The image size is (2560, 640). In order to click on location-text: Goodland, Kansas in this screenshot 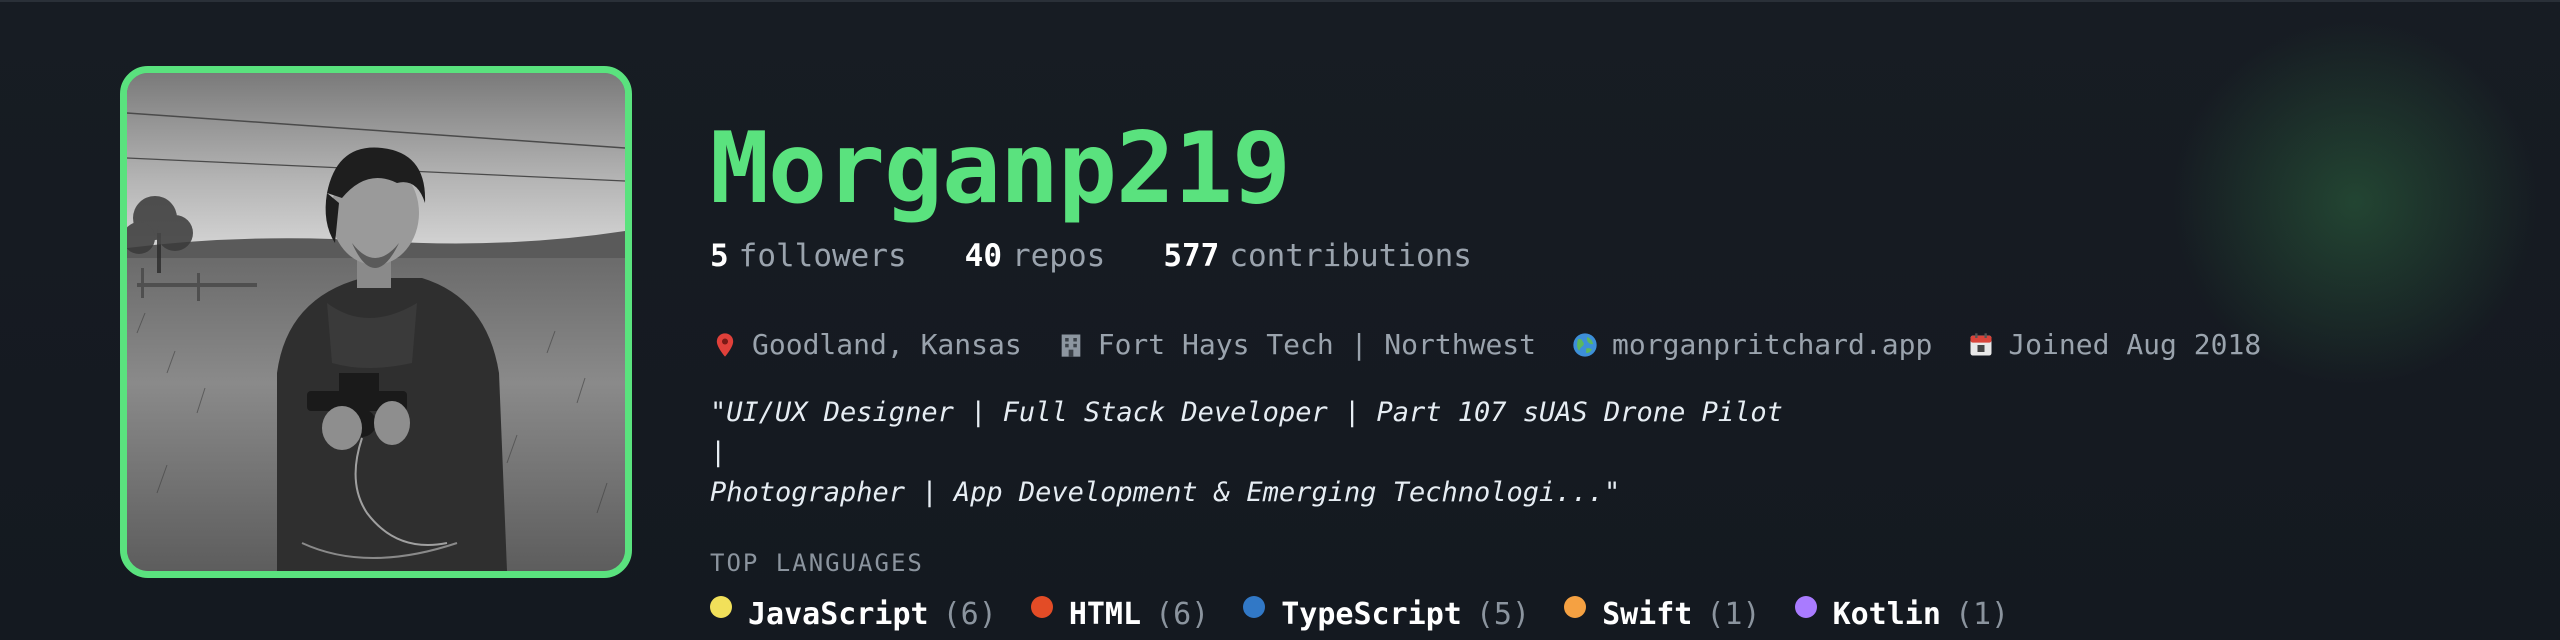, I will do `click(887, 344)`.